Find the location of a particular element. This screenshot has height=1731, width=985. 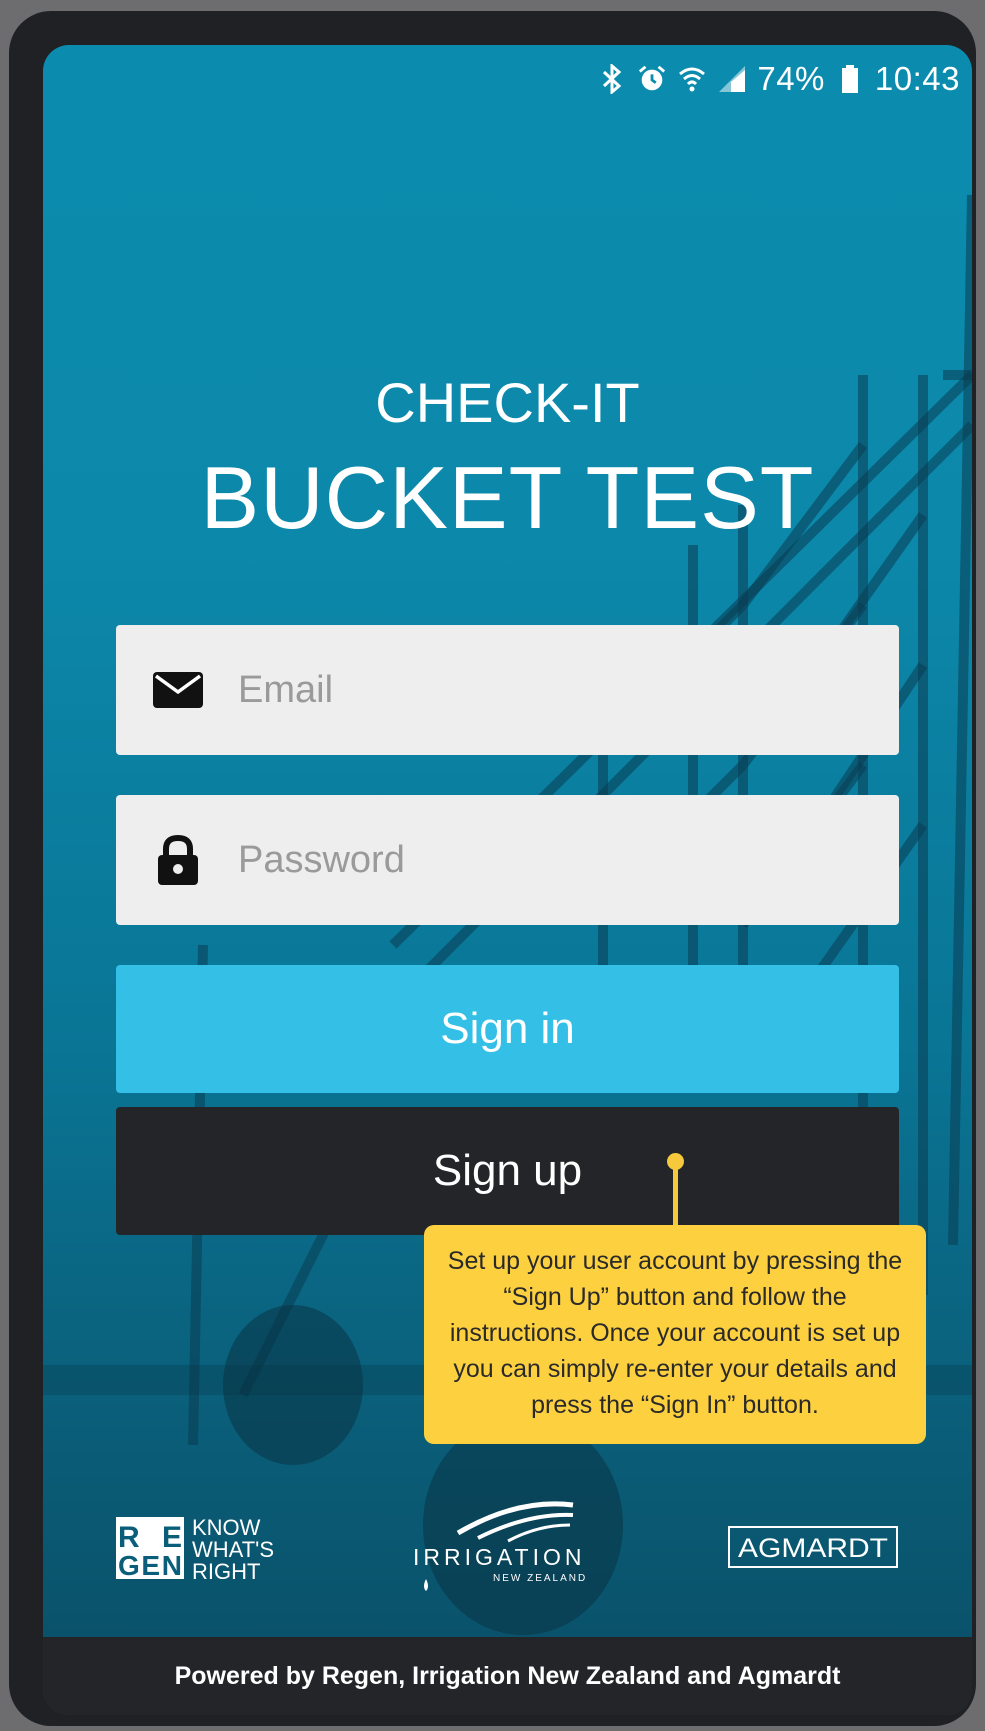

irrigation-wordmark: IRRIGATION is located at coordinates (499, 1557).